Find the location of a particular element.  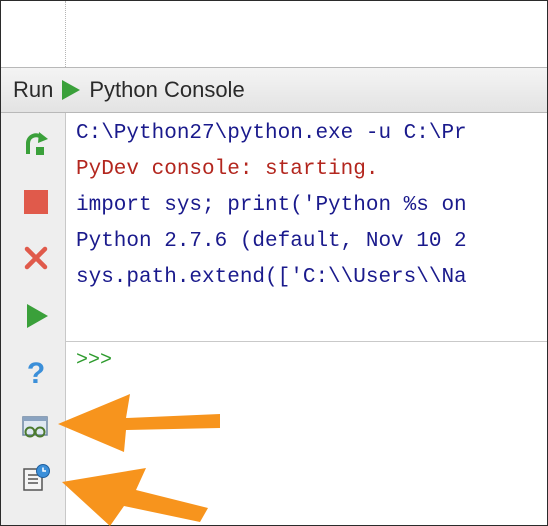

console-line: import sys; print('Python %s on is located at coordinates (271, 205).